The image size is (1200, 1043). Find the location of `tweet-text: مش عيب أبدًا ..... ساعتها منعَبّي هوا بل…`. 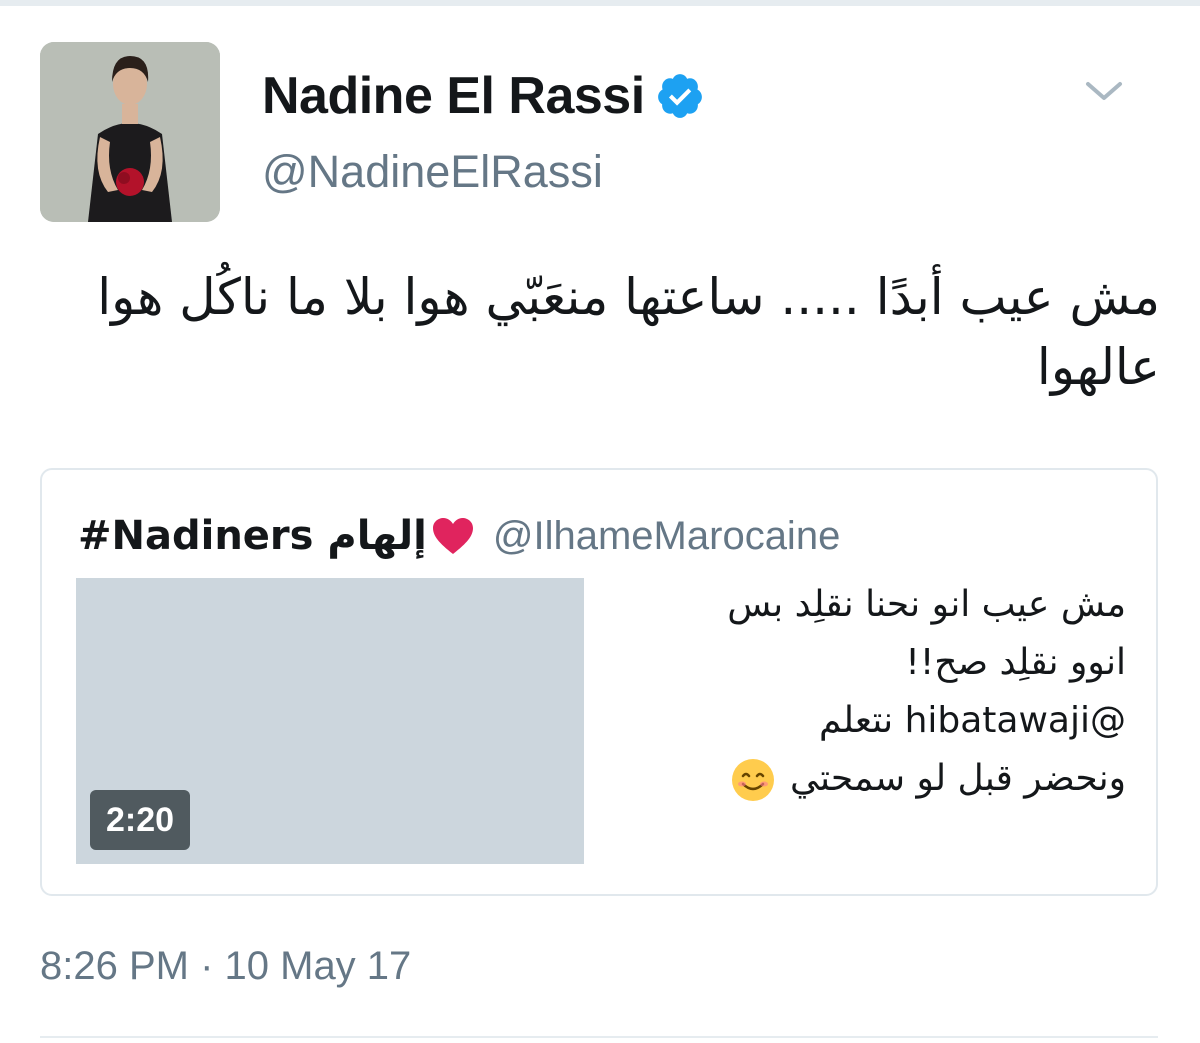

tweet-text: مش عيب أبدًا ..... ساعتها منعَبّي هوا بل… is located at coordinates (628, 332).